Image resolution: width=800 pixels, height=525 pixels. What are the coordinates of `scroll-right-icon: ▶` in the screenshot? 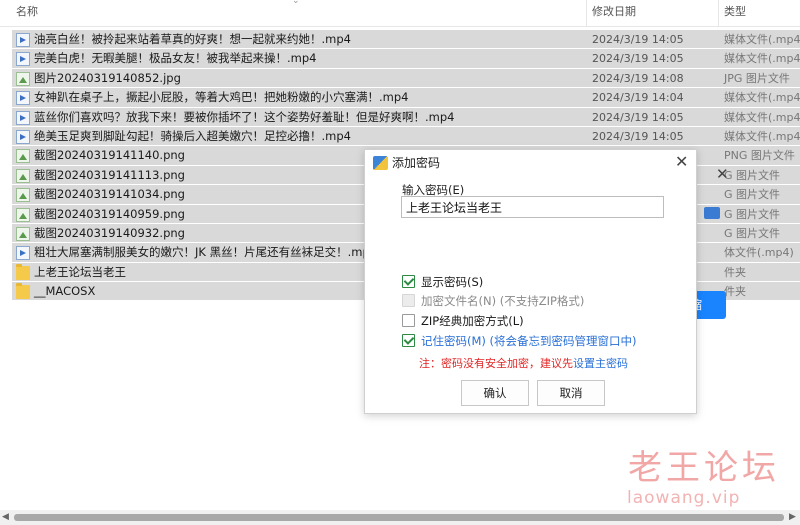 It's located at (792, 517).